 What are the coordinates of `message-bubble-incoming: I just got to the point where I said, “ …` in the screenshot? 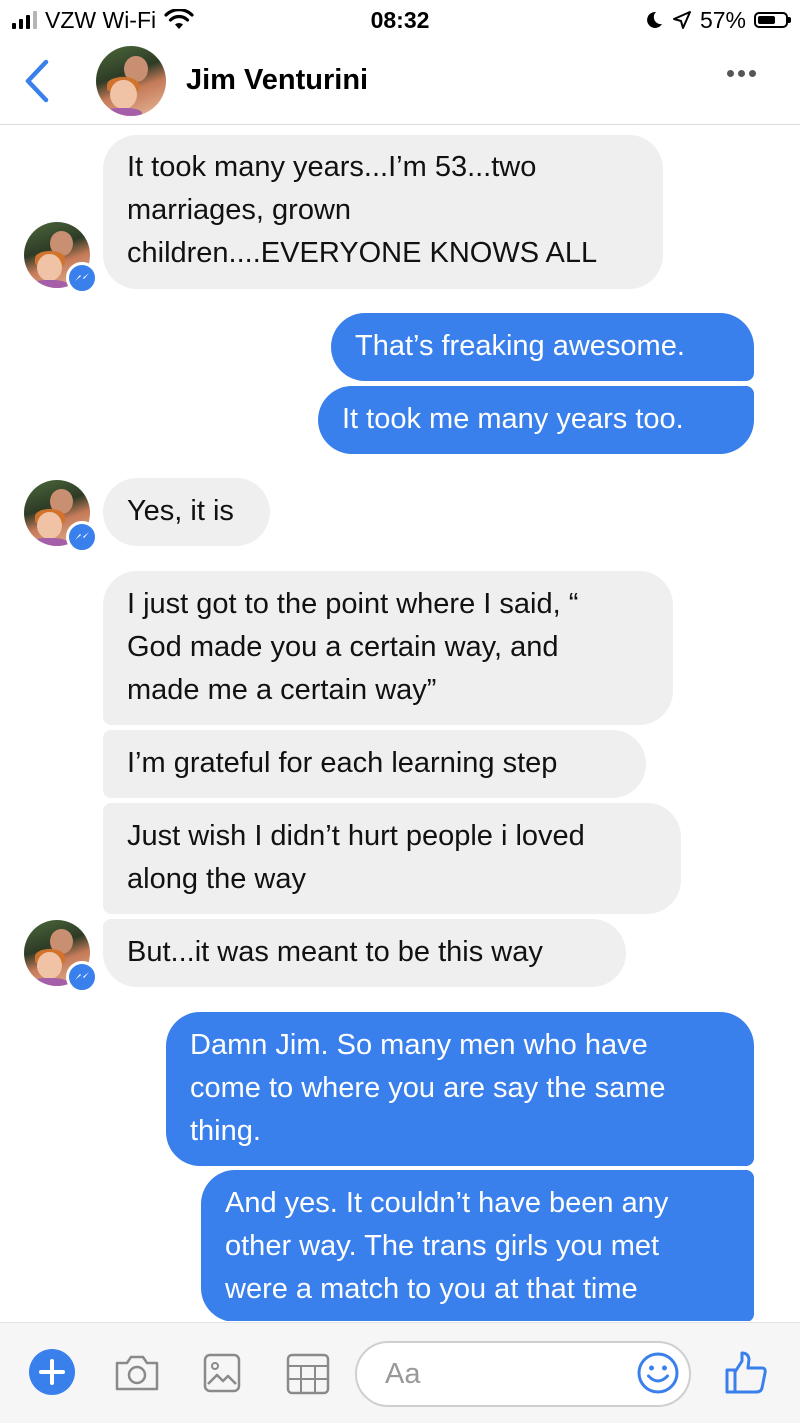 It's located at (388, 648).